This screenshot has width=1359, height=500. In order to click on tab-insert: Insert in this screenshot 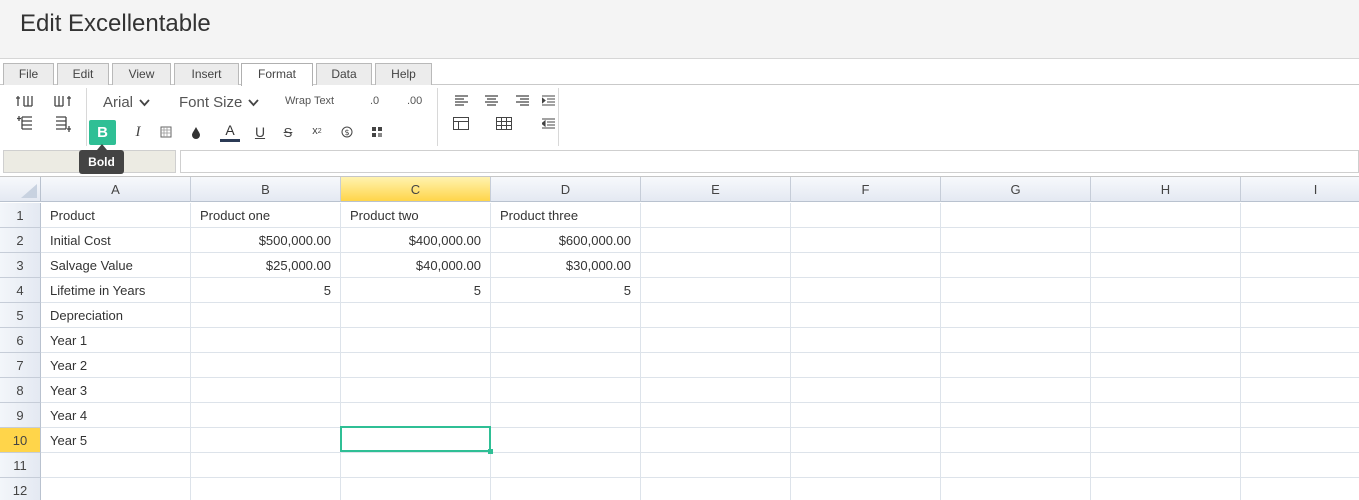, I will do `click(206, 74)`.